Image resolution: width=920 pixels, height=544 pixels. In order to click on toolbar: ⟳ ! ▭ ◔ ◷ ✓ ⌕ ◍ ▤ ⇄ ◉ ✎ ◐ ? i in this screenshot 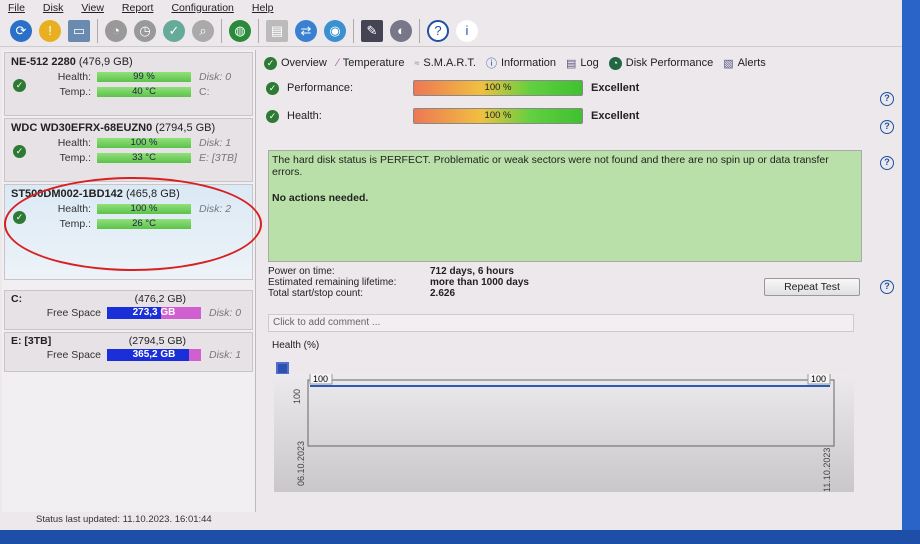, I will do `click(451, 31)`.